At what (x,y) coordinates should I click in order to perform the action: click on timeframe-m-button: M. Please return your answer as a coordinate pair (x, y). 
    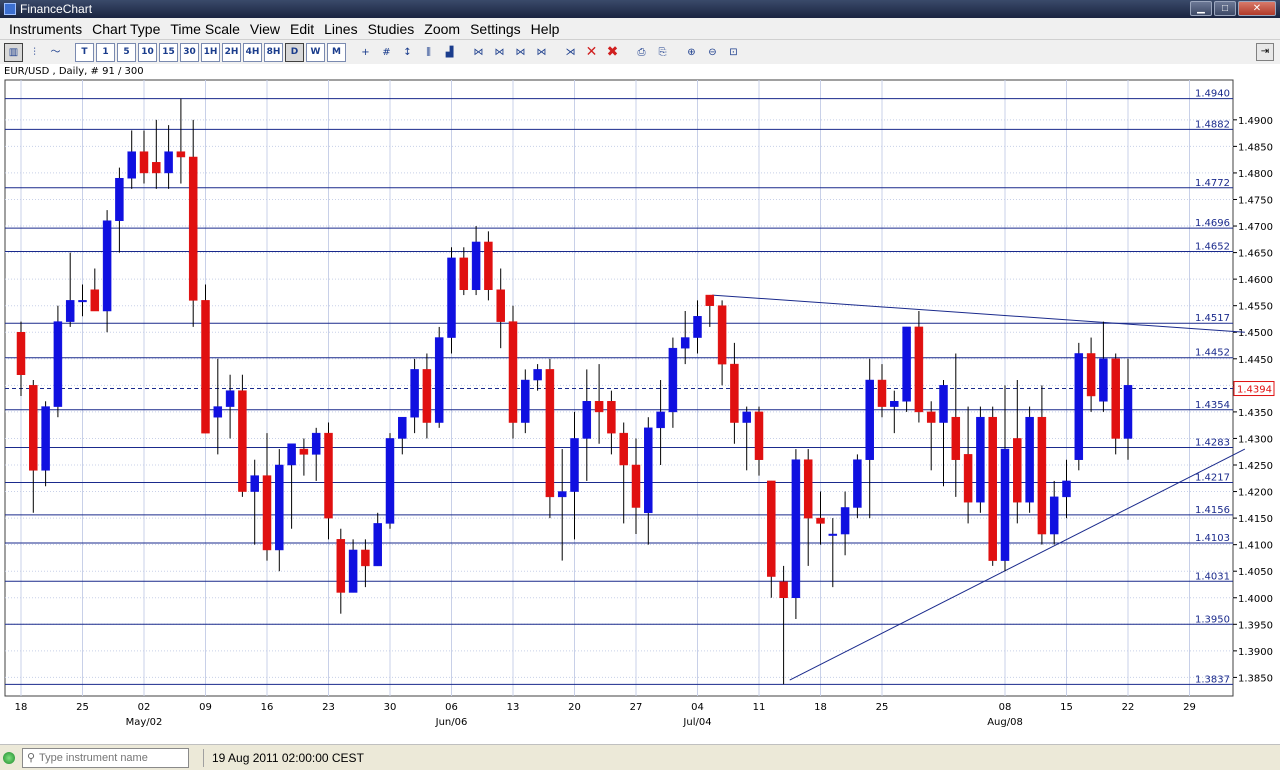
    Looking at the image, I should click on (336, 52).